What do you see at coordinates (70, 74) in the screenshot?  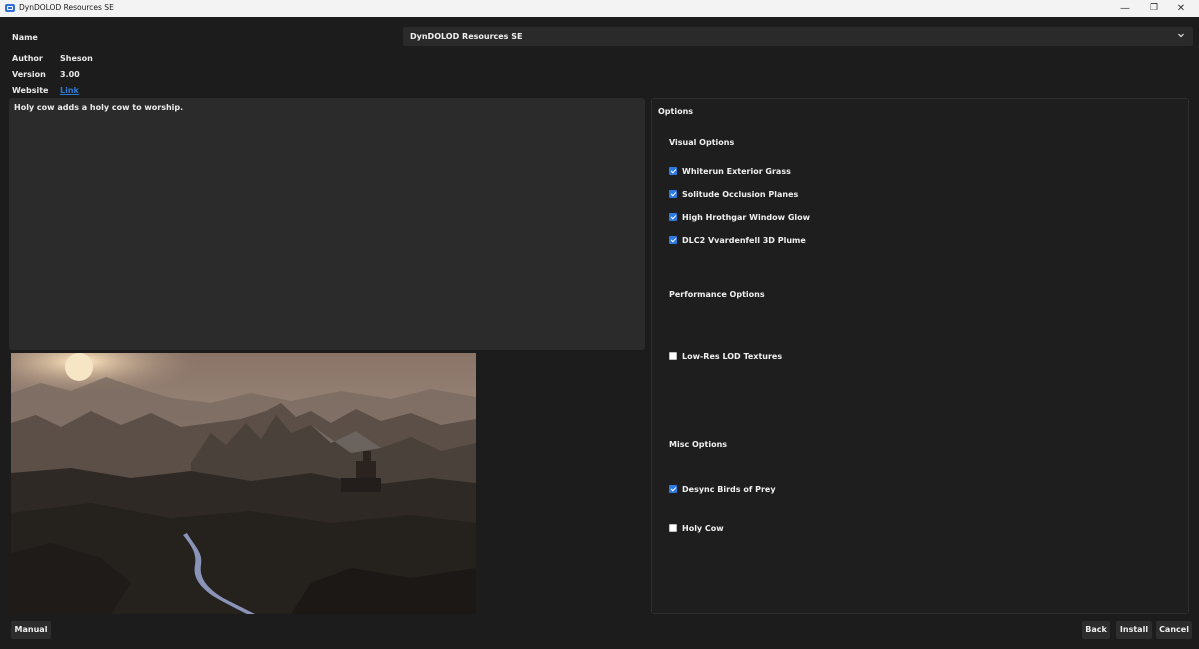 I see `version-value: 3.00` at bounding box center [70, 74].